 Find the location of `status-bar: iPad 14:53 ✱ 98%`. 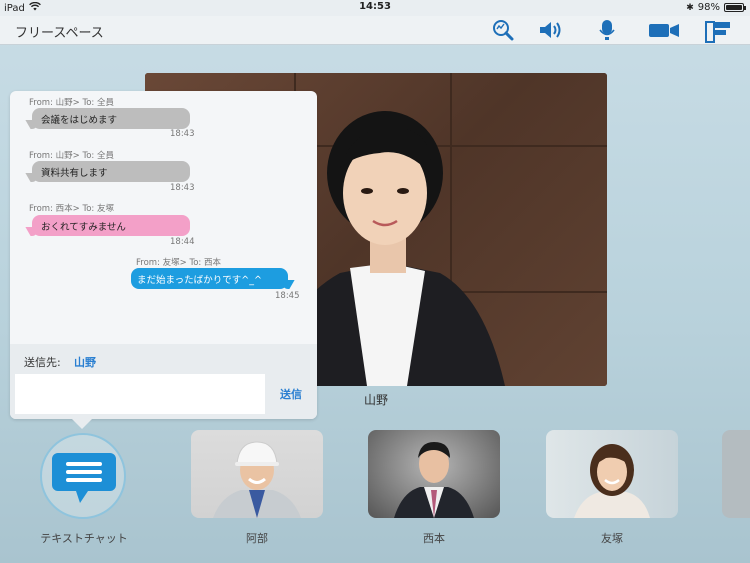

status-bar: iPad 14:53 ✱ 98% is located at coordinates (375, 8).